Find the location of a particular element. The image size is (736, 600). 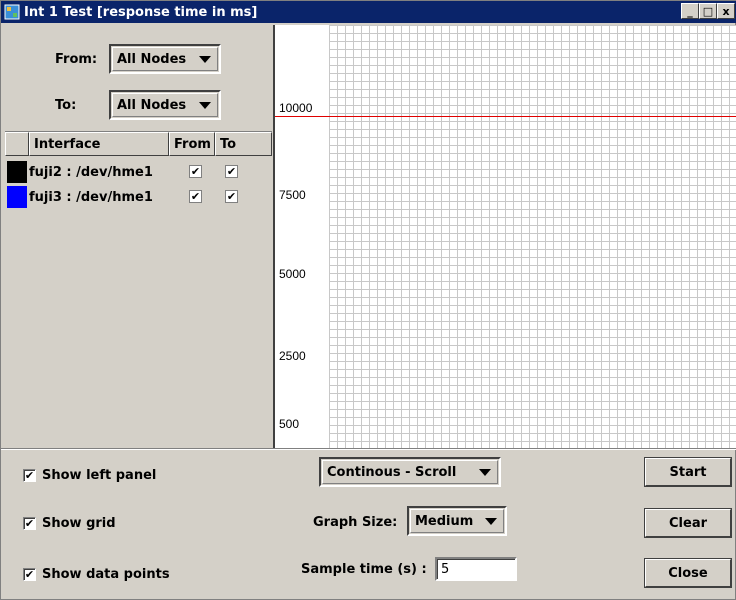

from-node-select: All Nodes is located at coordinates (165, 59).